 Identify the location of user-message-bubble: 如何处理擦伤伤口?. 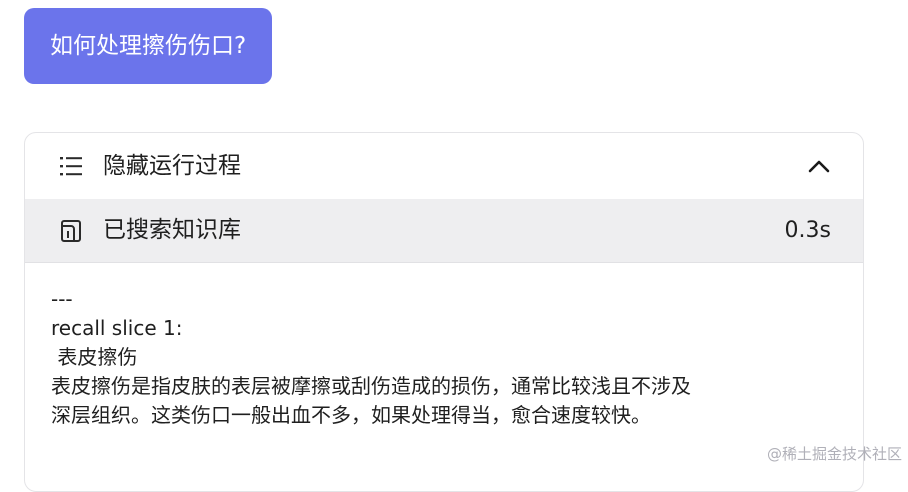
(148, 46).